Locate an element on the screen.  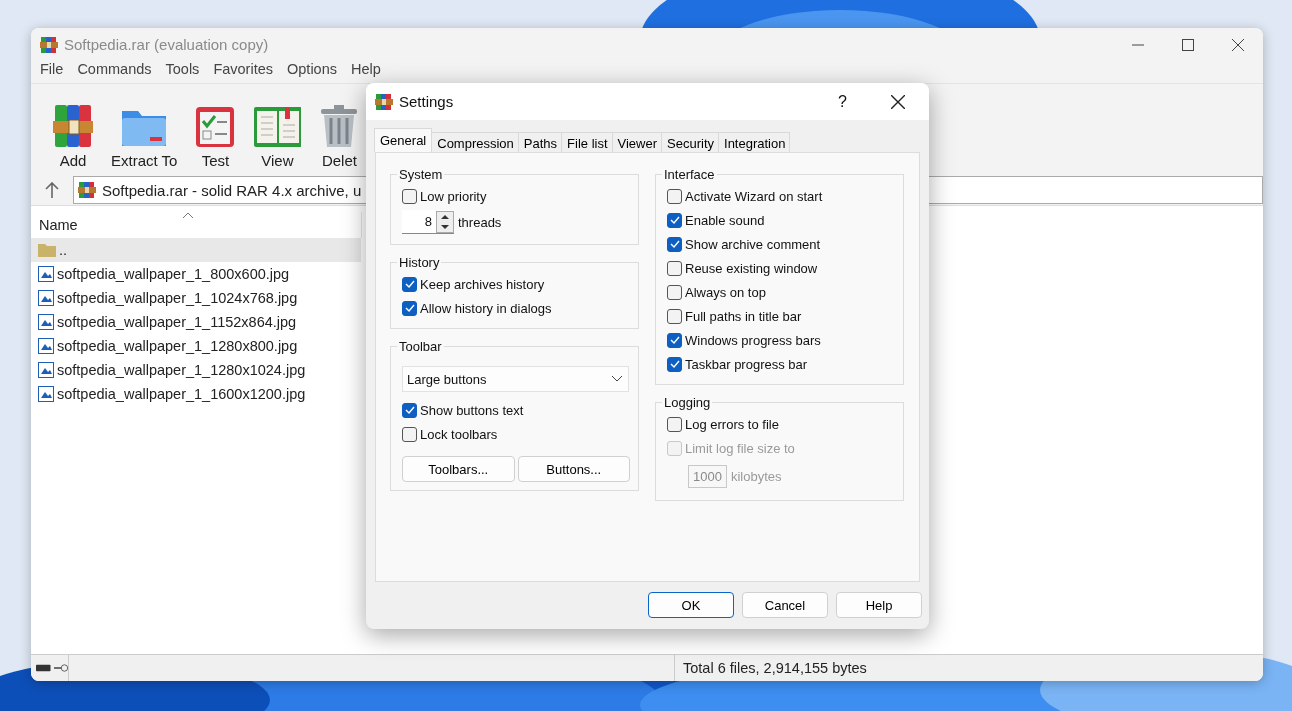
file-name: softpedia_wallpaper_1_1600x1200.jpg is located at coordinates (181, 394).